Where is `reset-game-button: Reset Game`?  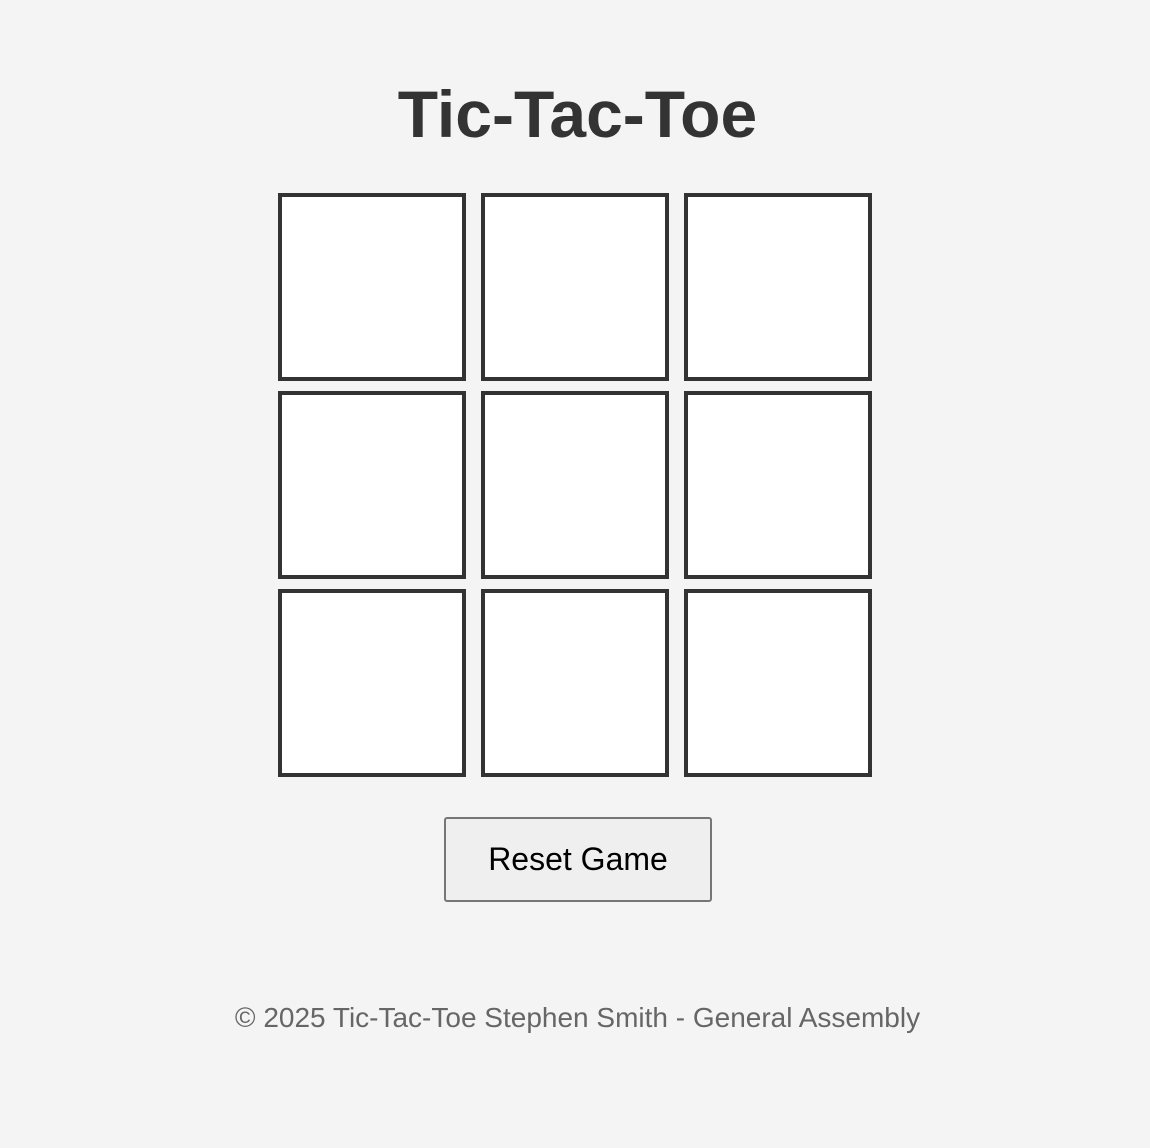 reset-game-button: Reset Game is located at coordinates (578, 859).